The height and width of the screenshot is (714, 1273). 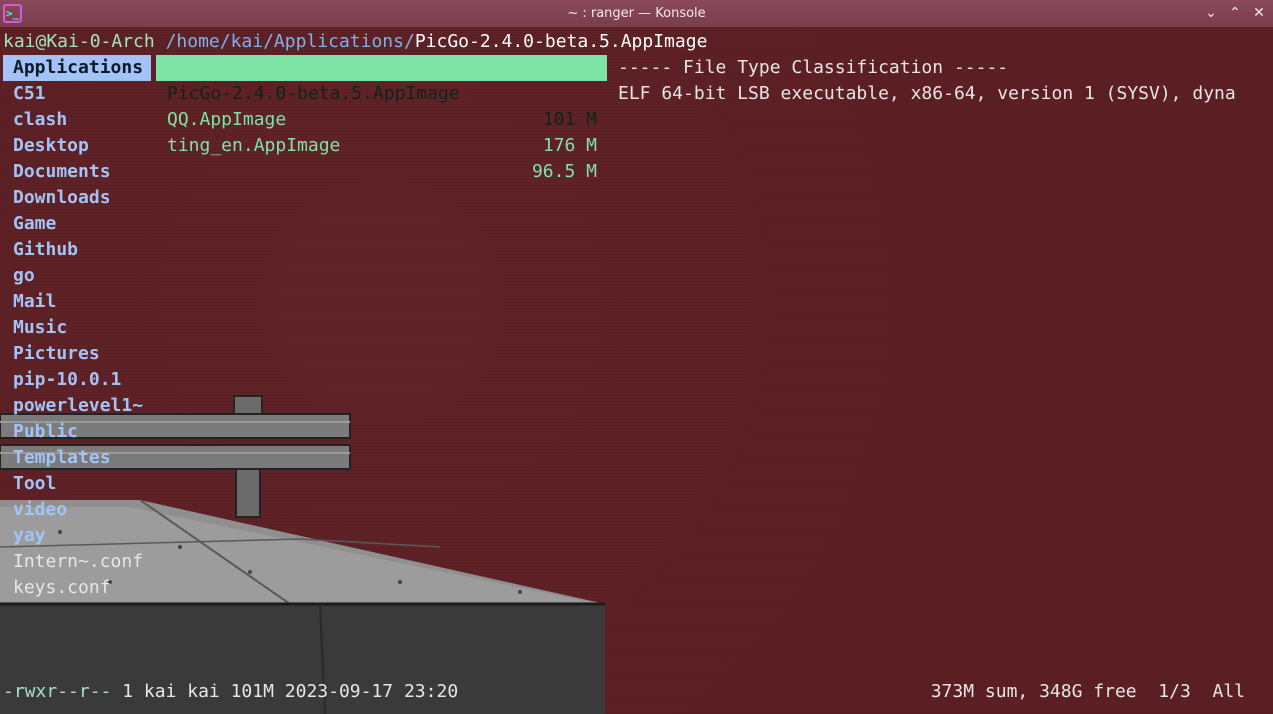 What do you see at coordinates (1235, 13) in the screenshot?
I see `maximize-button: ⌃` at bounding box center [1235, 13].